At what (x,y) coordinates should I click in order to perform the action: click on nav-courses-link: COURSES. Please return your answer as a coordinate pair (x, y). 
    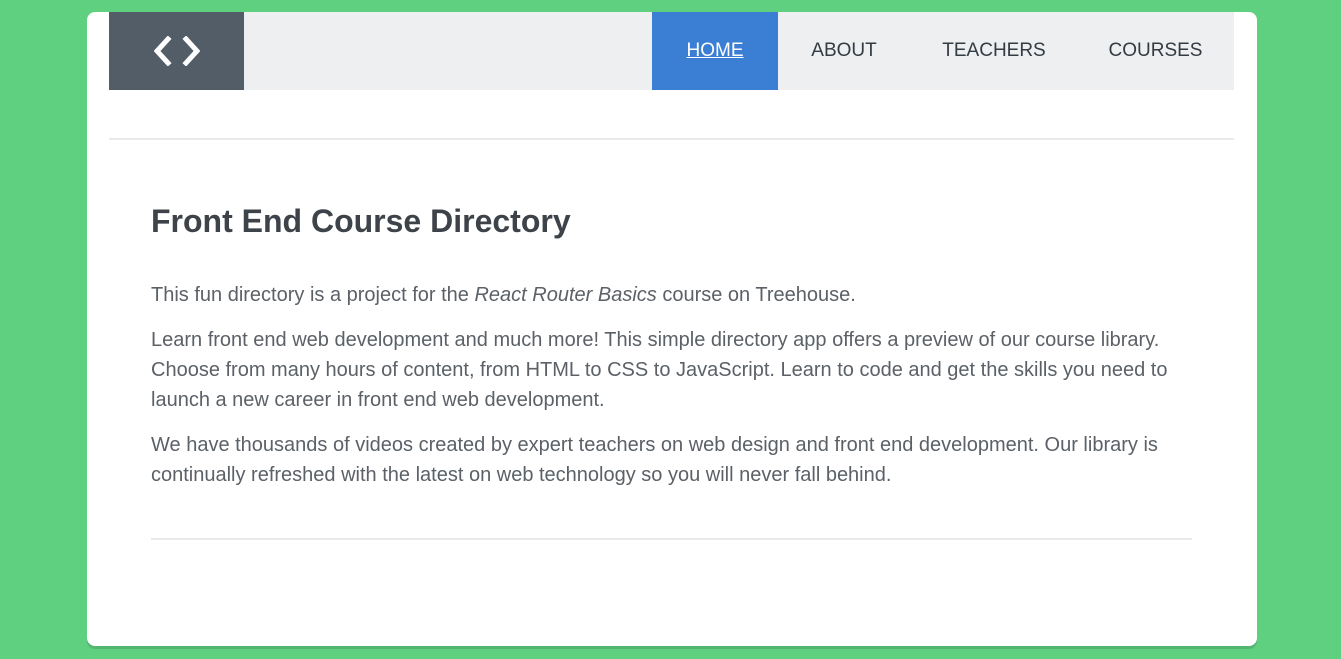
    Looking at the image, I should click on (1155, 51).